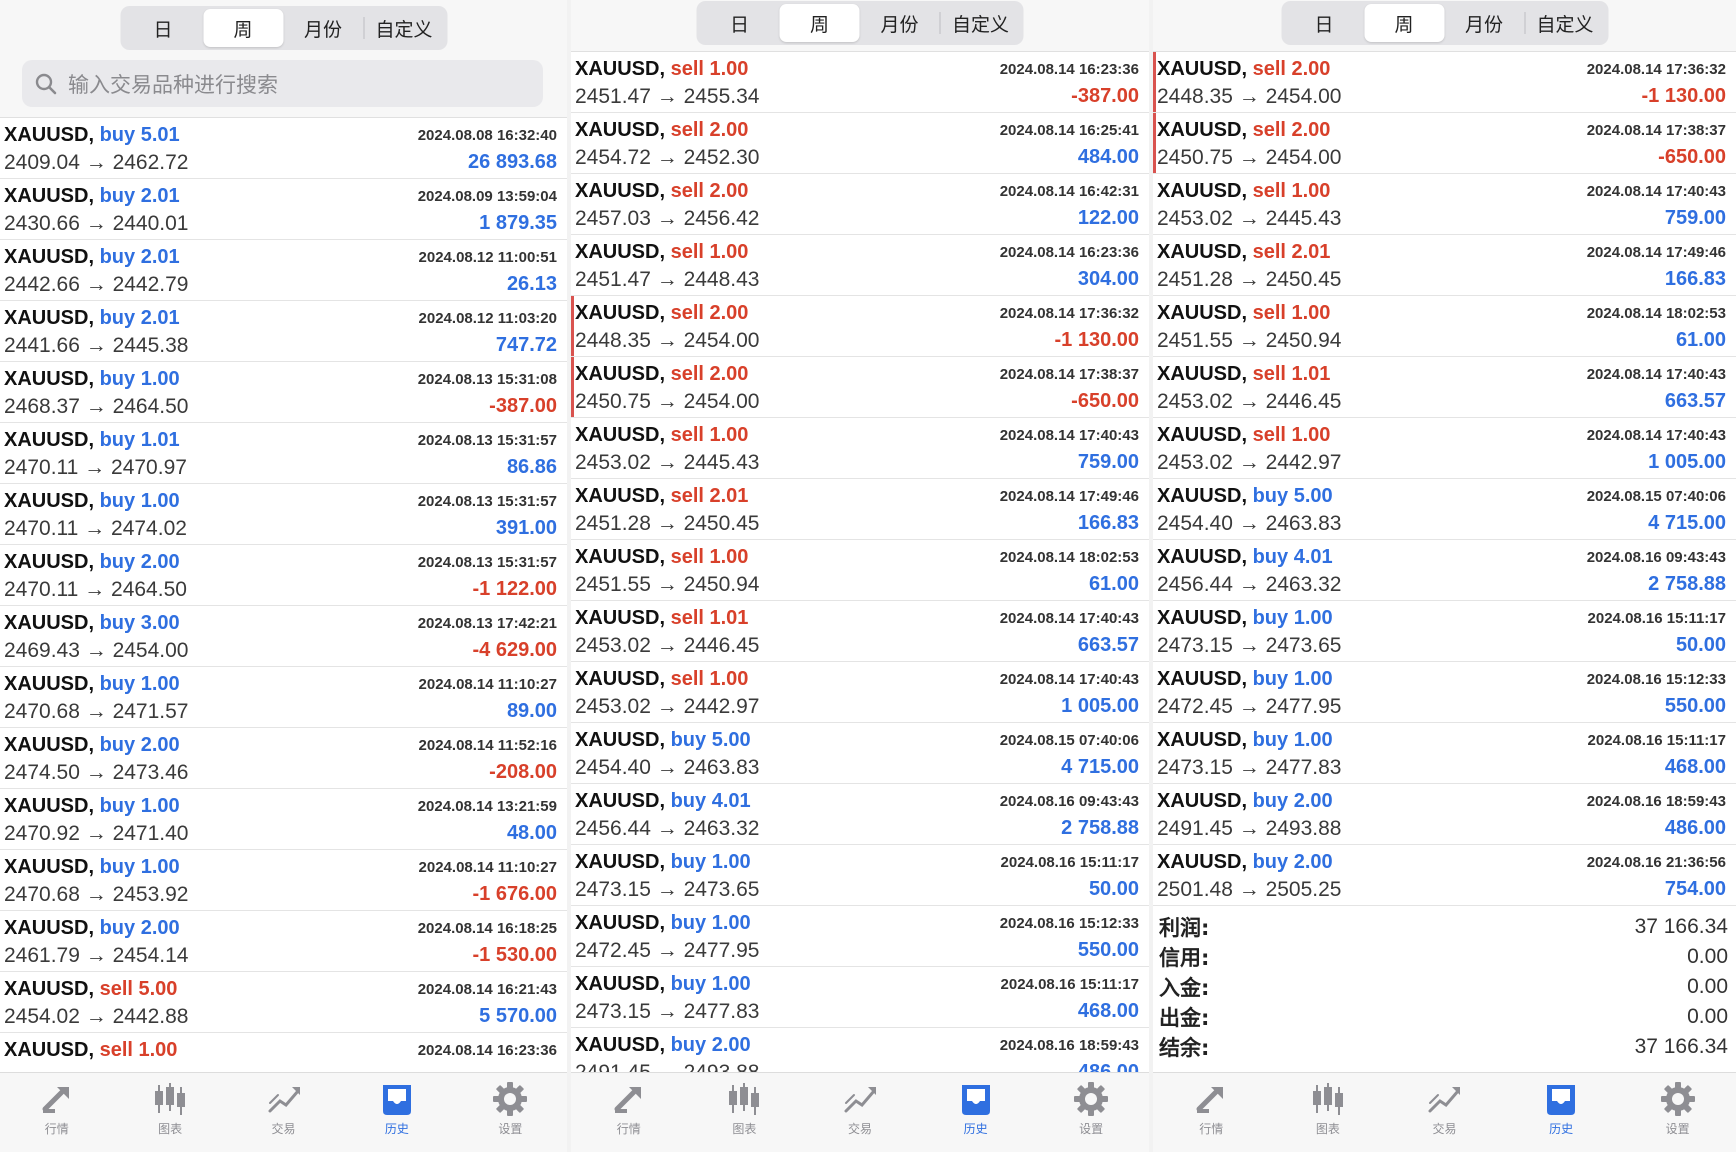  What do you see at coordinates (1293, 496) in the screenshot?
I see `trade-side: buy 5.00` at bounding box center [1293, 496].